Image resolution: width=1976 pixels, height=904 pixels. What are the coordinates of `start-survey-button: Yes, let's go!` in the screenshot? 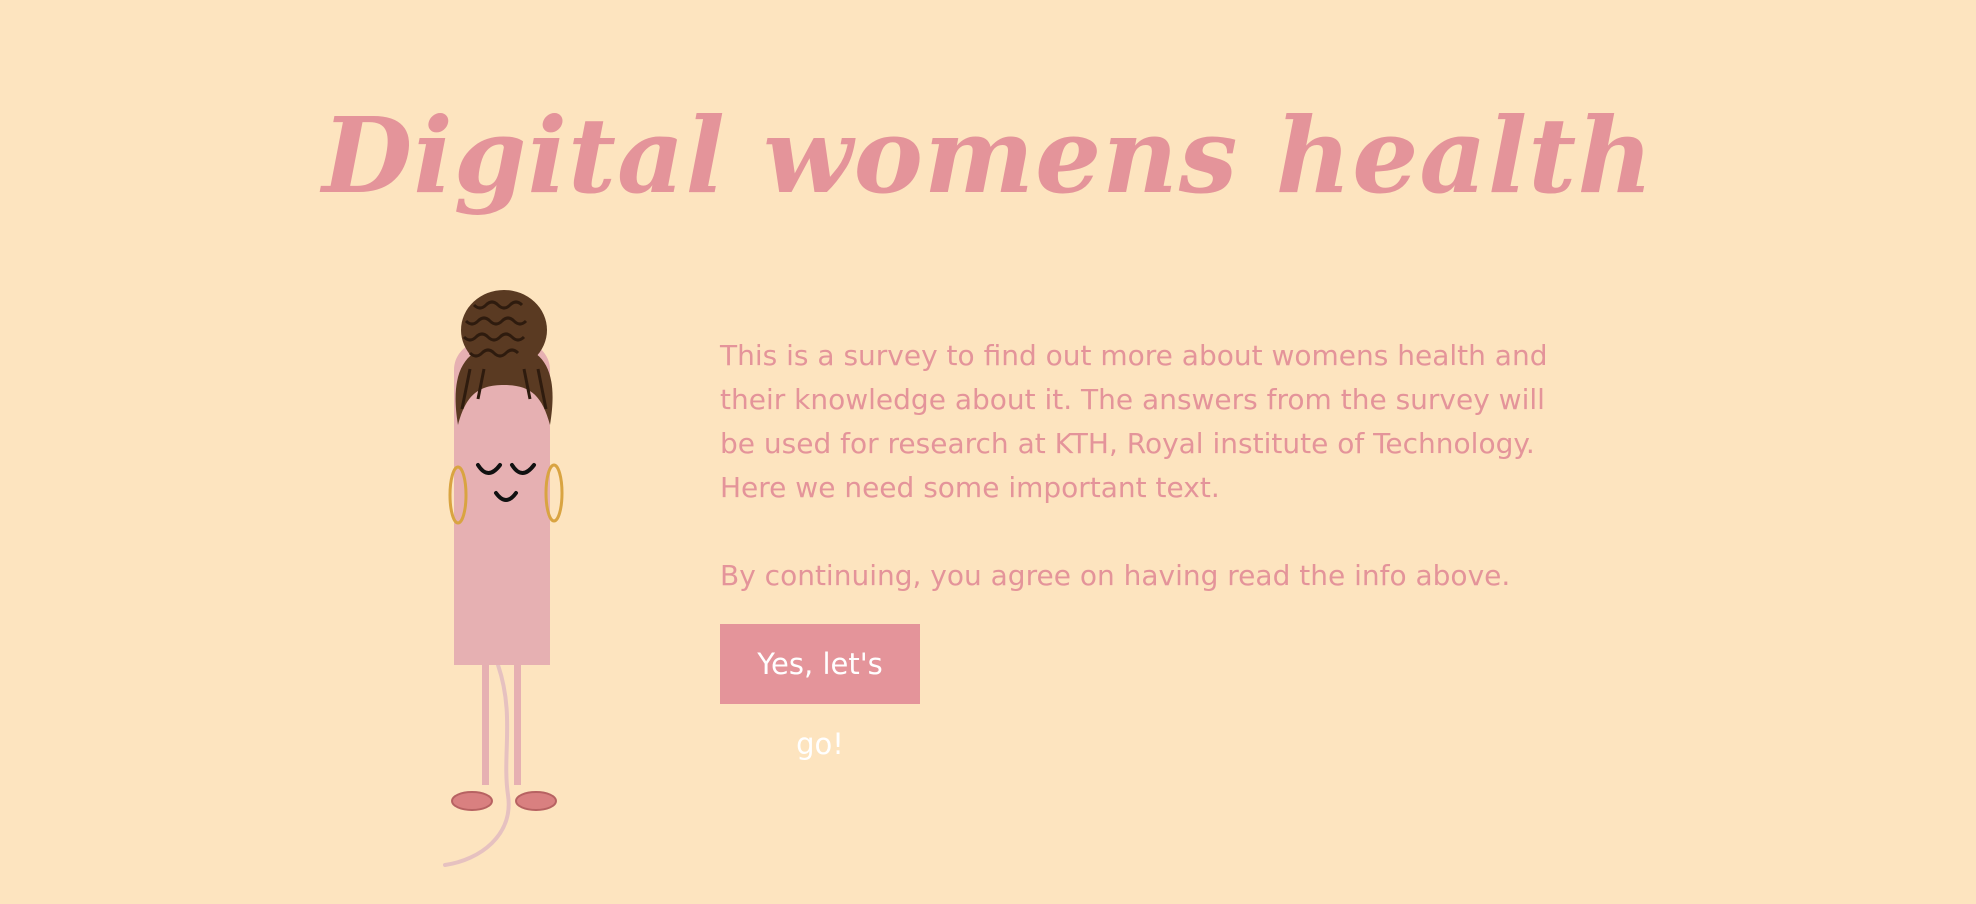 It's located at (820, 692).